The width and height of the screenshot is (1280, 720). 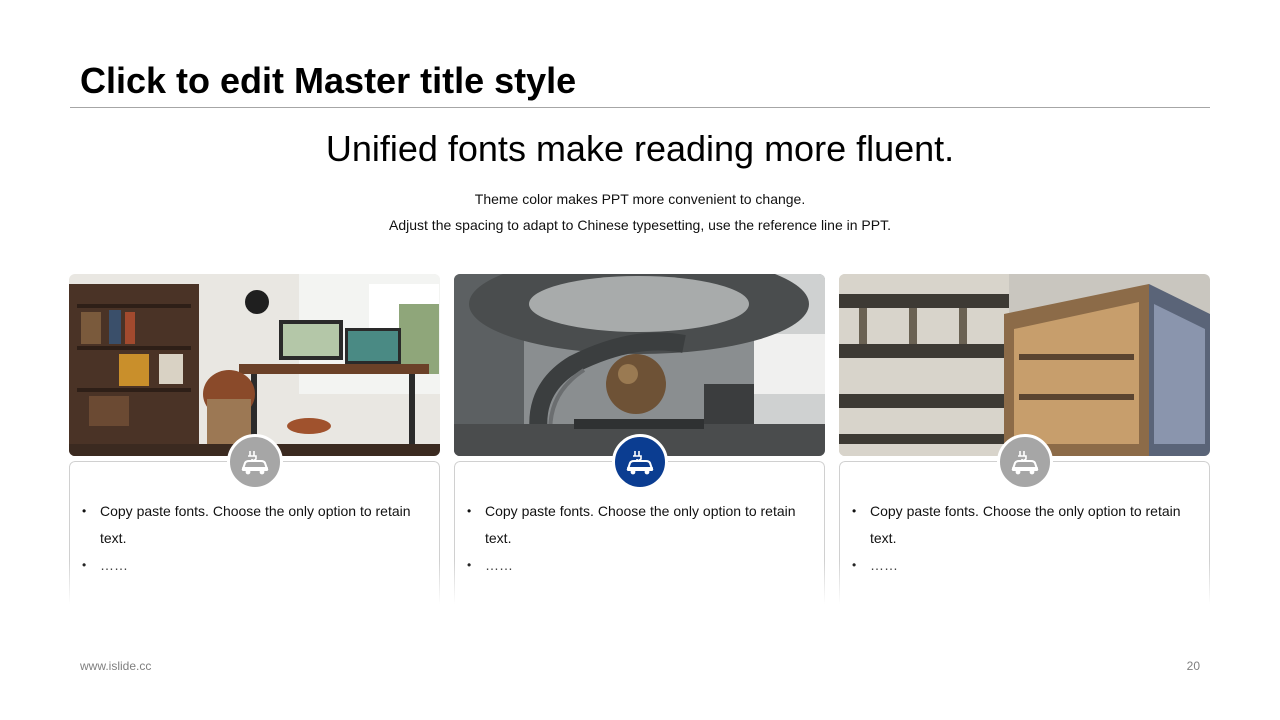 I want to click on footer-website: www.islide.cc, so click(x=116, y=666).